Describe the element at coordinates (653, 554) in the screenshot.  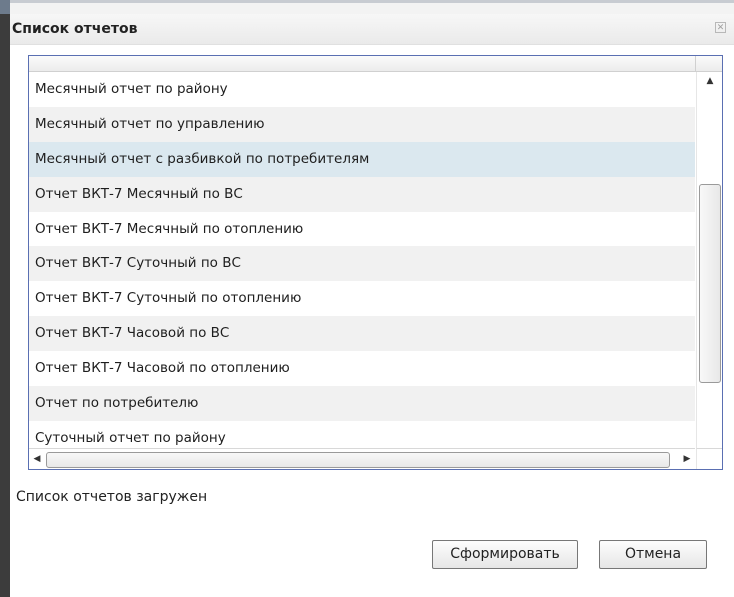
I see `cancel-button: Отмена` at that location.